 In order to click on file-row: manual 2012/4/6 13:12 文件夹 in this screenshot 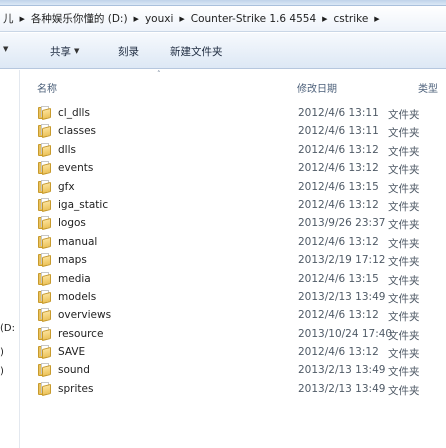, I will do `click(233, 242)`.